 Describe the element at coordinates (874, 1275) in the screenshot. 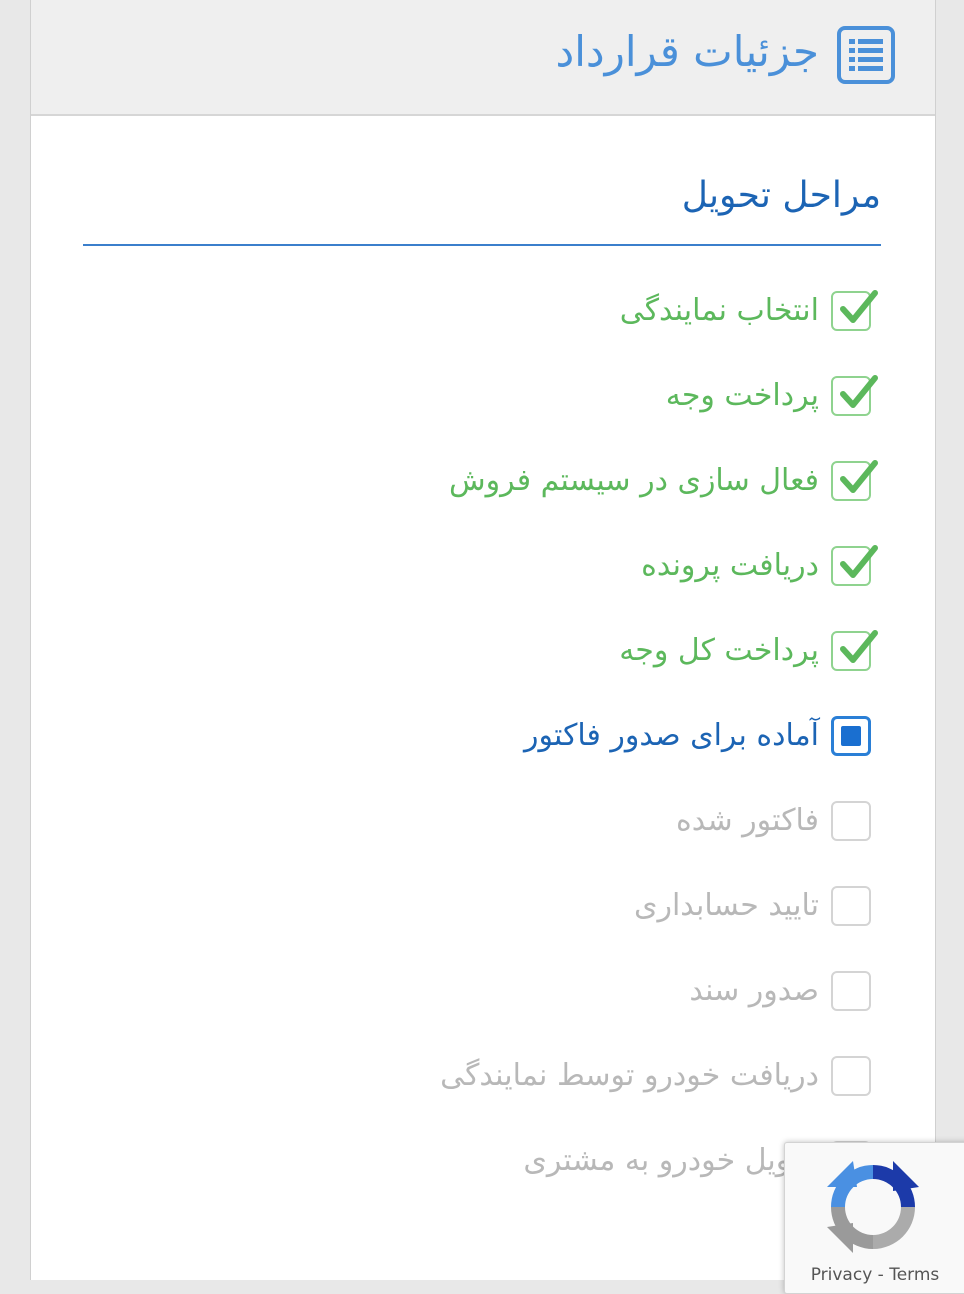

I see `recaptcha-links: Privacy - Terms` at that location.